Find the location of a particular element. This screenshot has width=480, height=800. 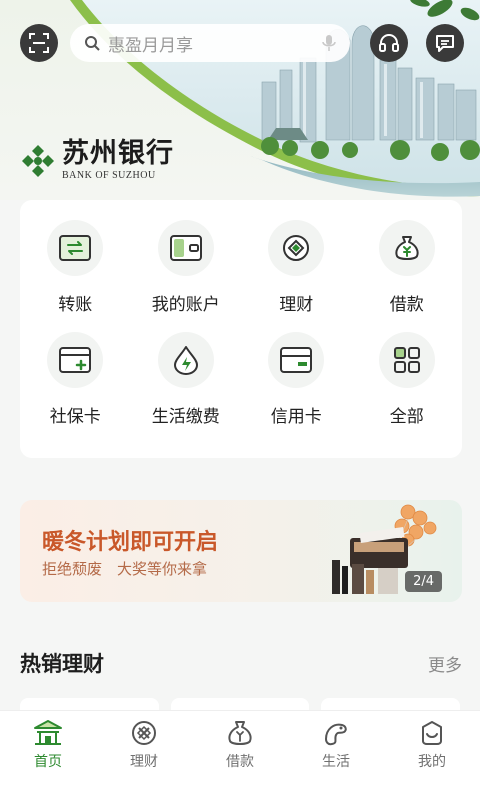

tab-life: 生活 is located at coordinates (336, 745).